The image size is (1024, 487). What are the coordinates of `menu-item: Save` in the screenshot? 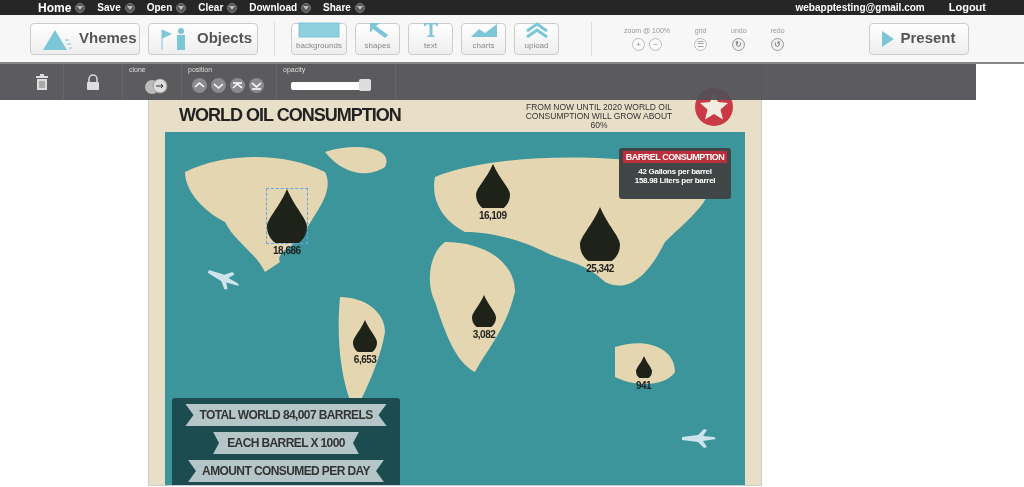 It's located at (116, 7).